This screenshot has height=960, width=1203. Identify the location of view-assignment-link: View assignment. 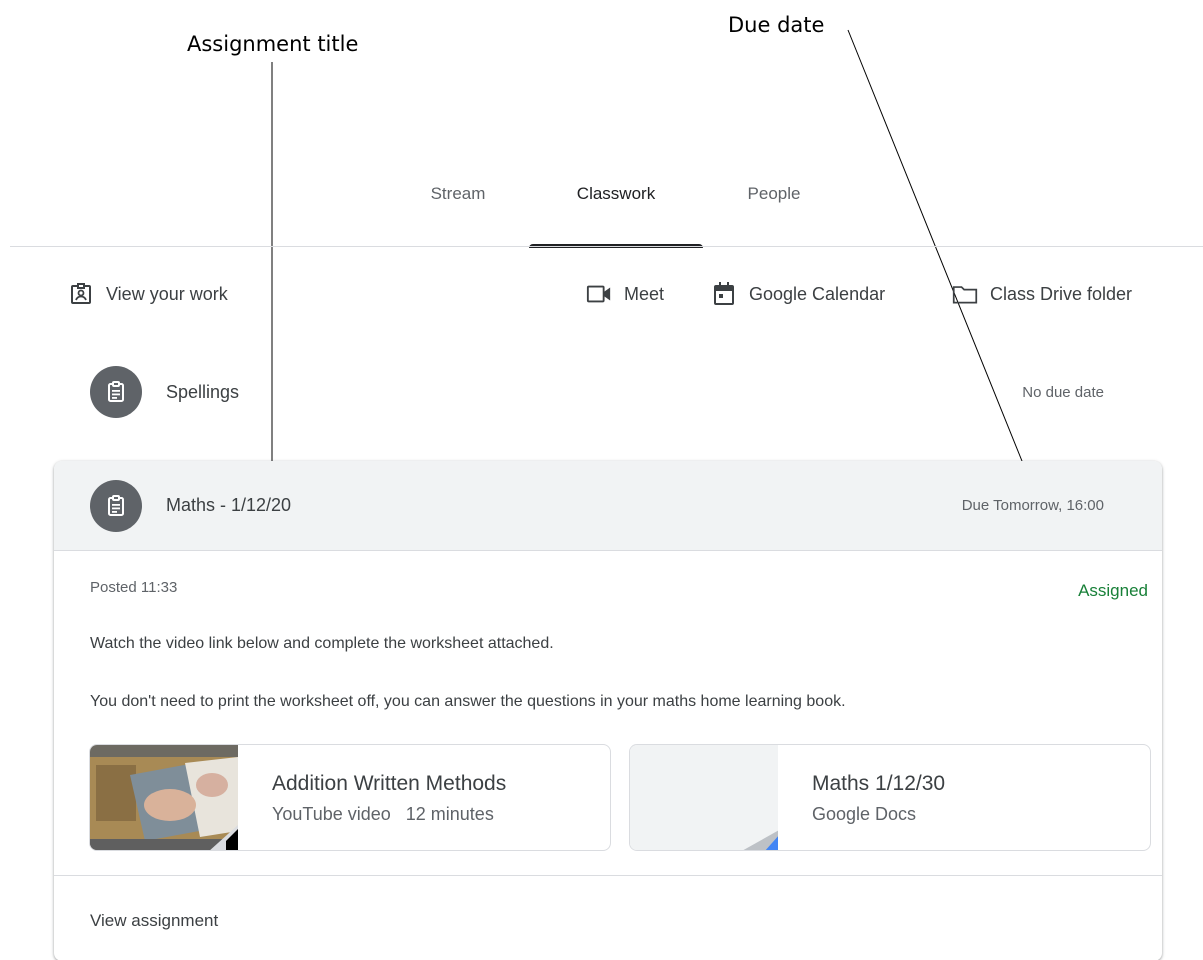
(154, 921).